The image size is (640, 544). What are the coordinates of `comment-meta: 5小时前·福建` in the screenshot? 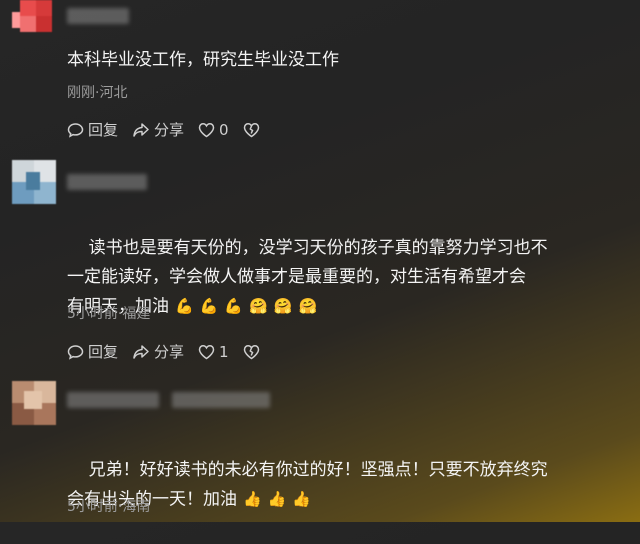 It's located at (109, 314).